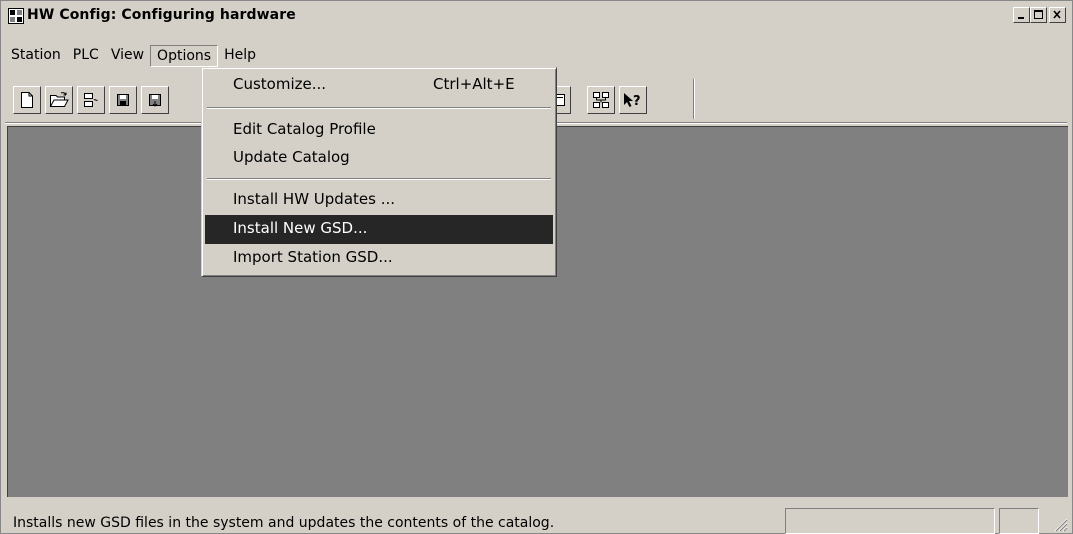  I want to click on menu-station: Station, so click(36, 56).